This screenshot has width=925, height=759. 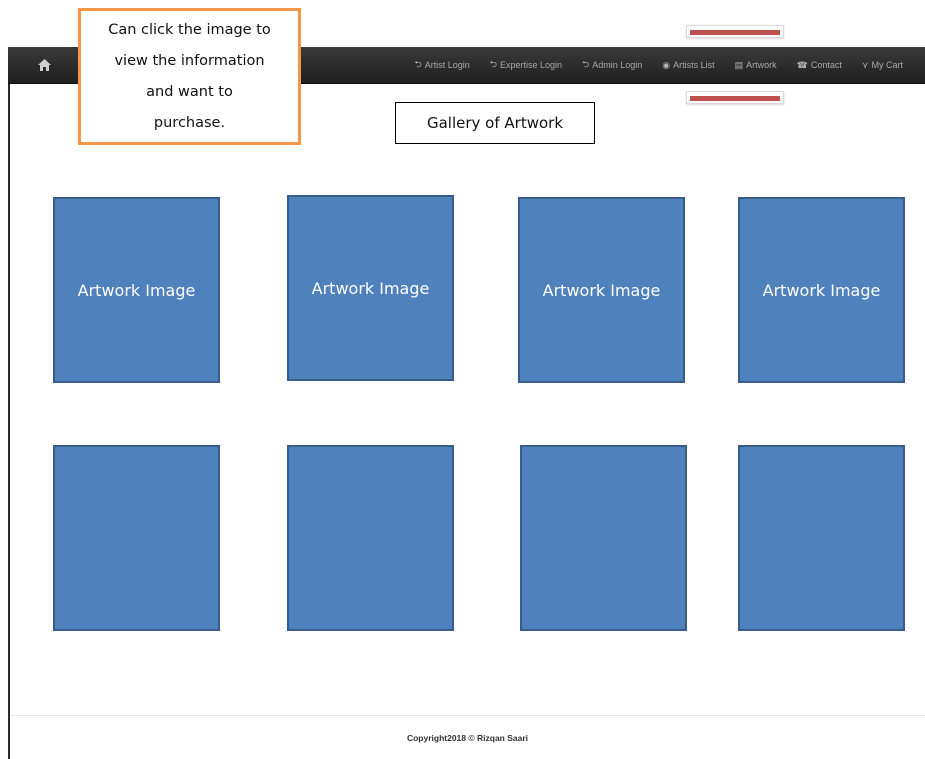 I want to click on nav-label: Artist Login, so click(x=447, y=65).